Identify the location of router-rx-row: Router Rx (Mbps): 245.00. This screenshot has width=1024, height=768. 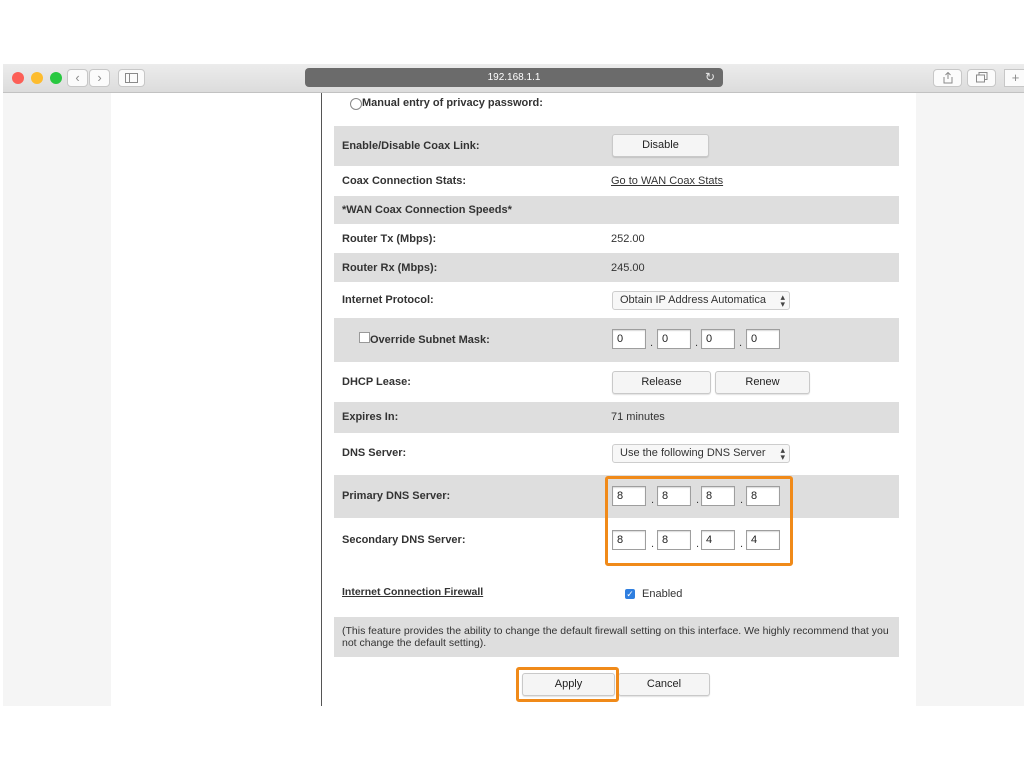
(616, 267).